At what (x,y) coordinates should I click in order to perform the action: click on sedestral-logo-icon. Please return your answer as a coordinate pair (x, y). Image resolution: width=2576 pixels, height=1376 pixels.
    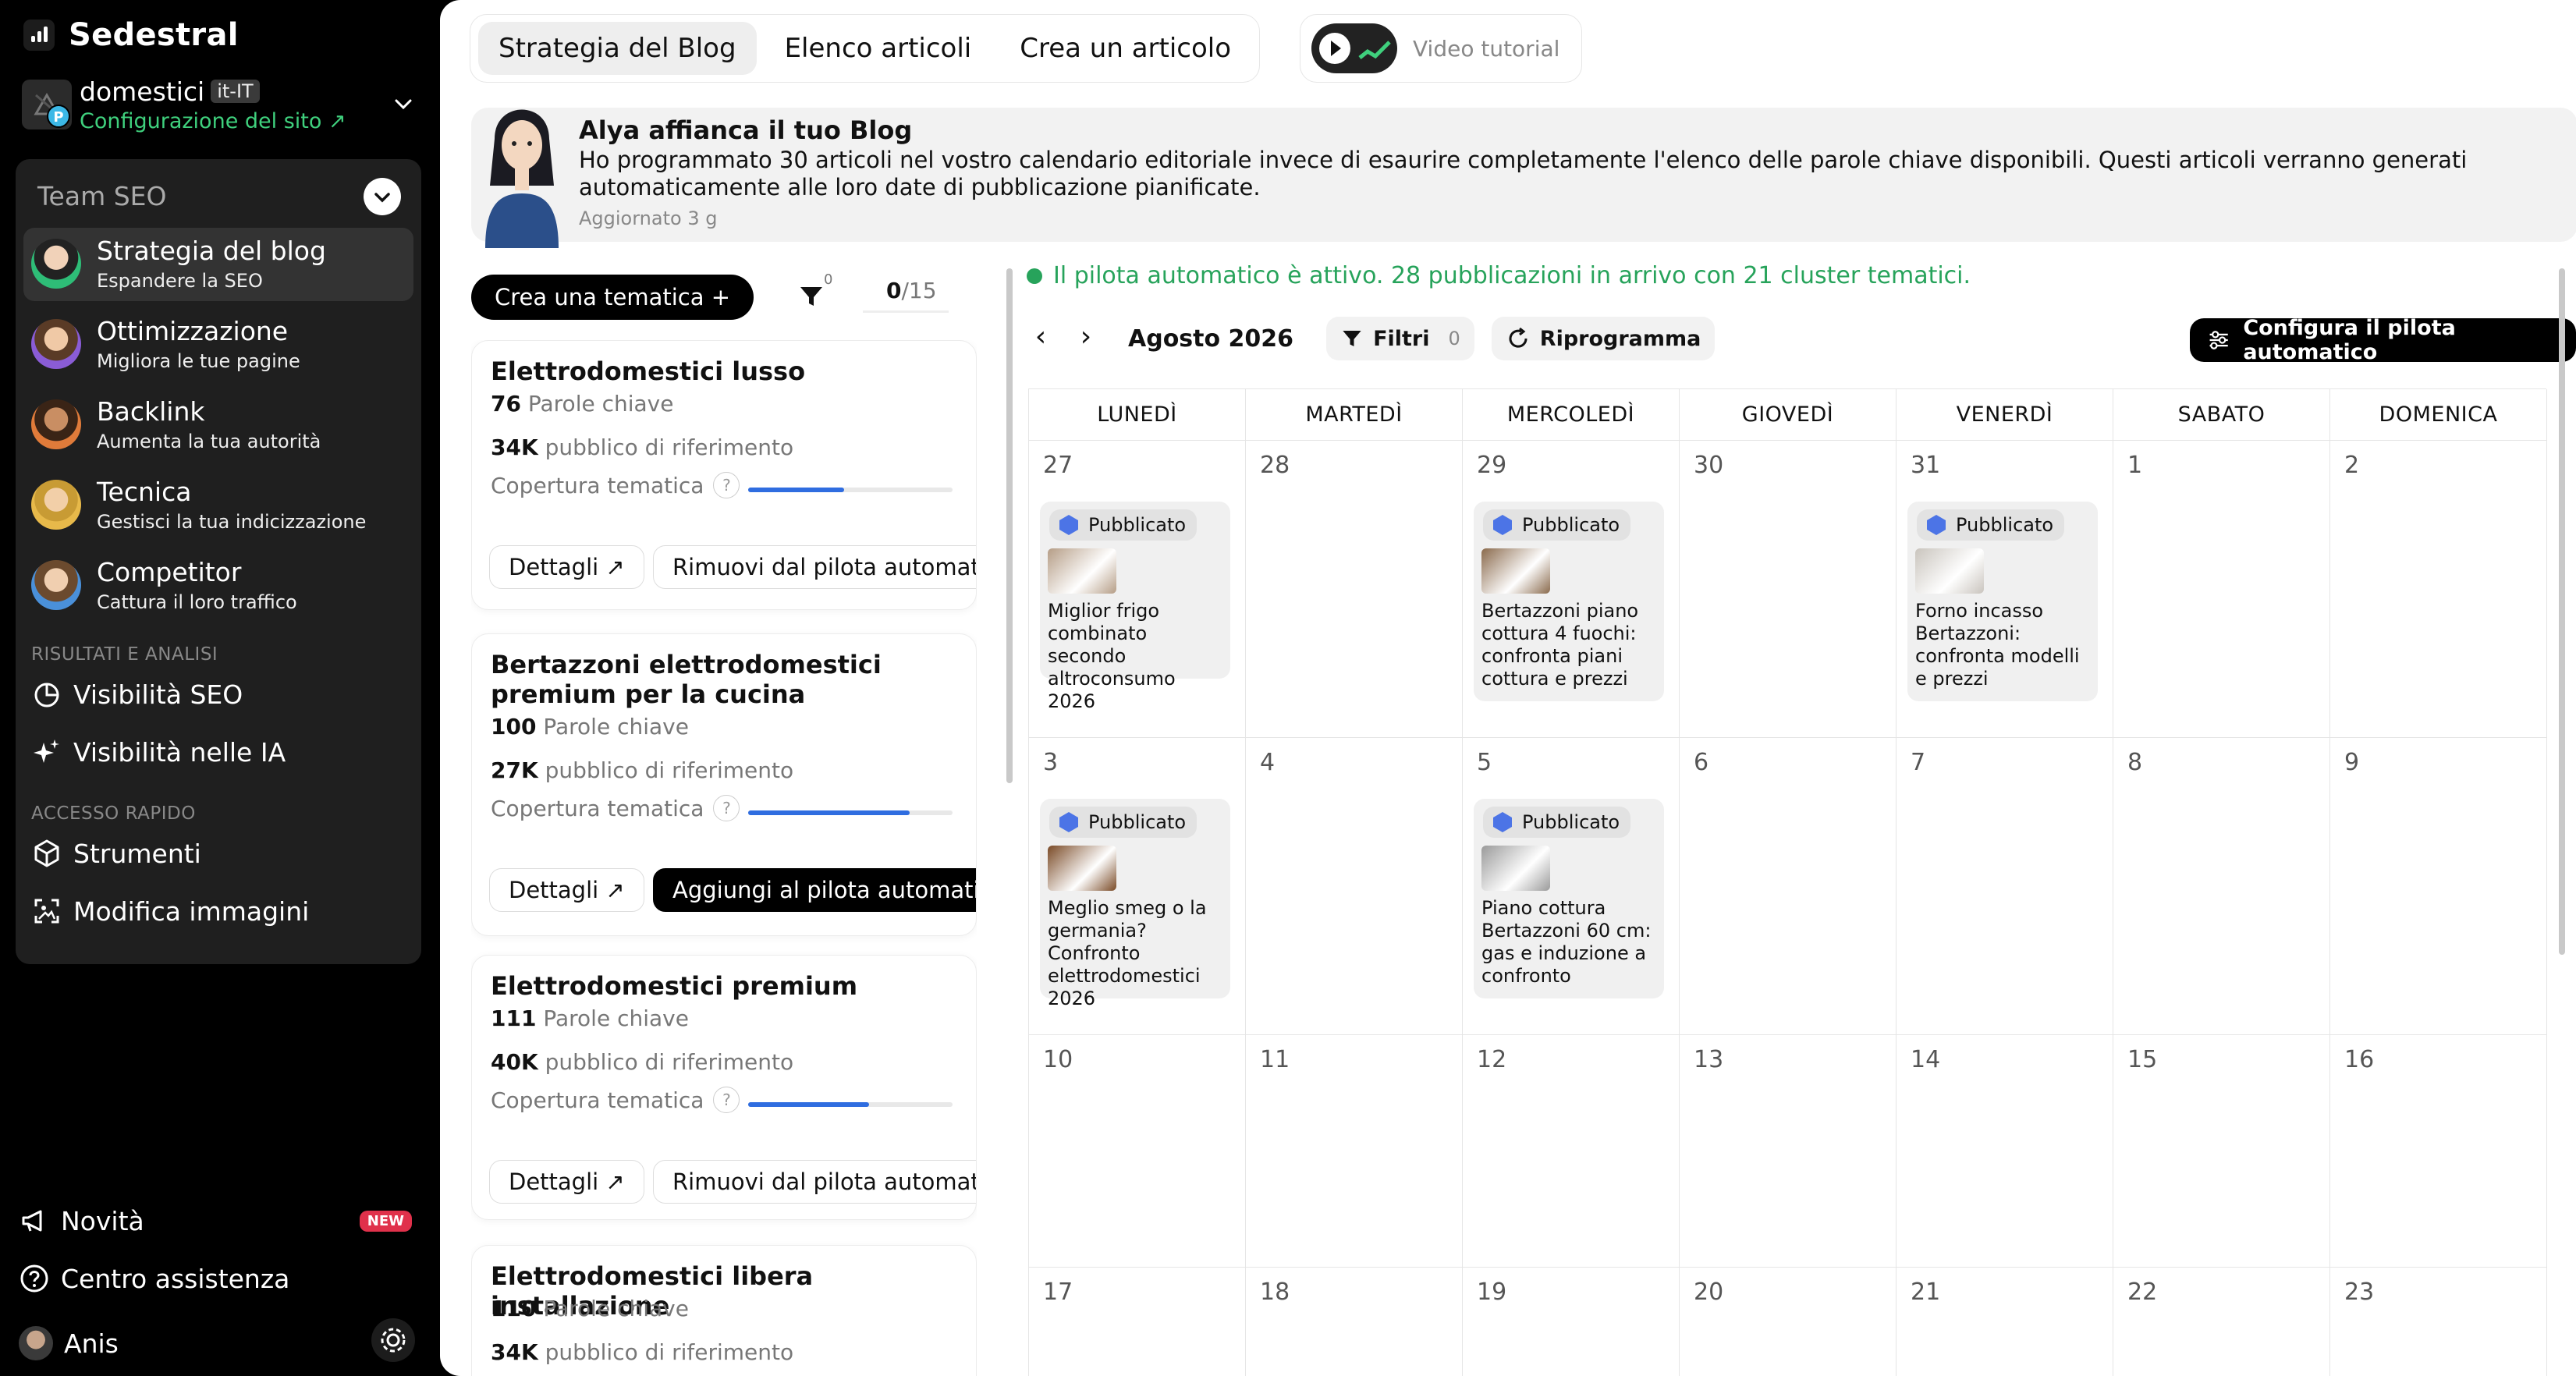
    Looking at the image, I should click on (39, 36).